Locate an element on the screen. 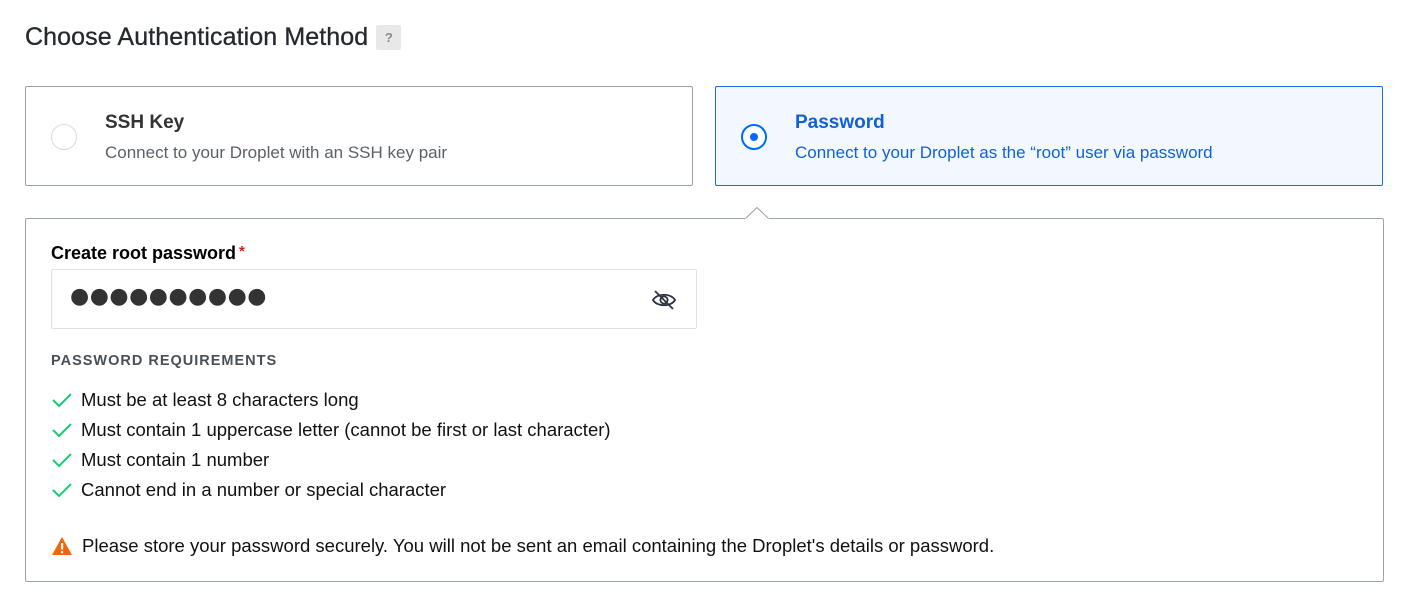 Image resolution: width=1403 pixels, height=599 pixels. password-radio is located at coordinates (754, 137).